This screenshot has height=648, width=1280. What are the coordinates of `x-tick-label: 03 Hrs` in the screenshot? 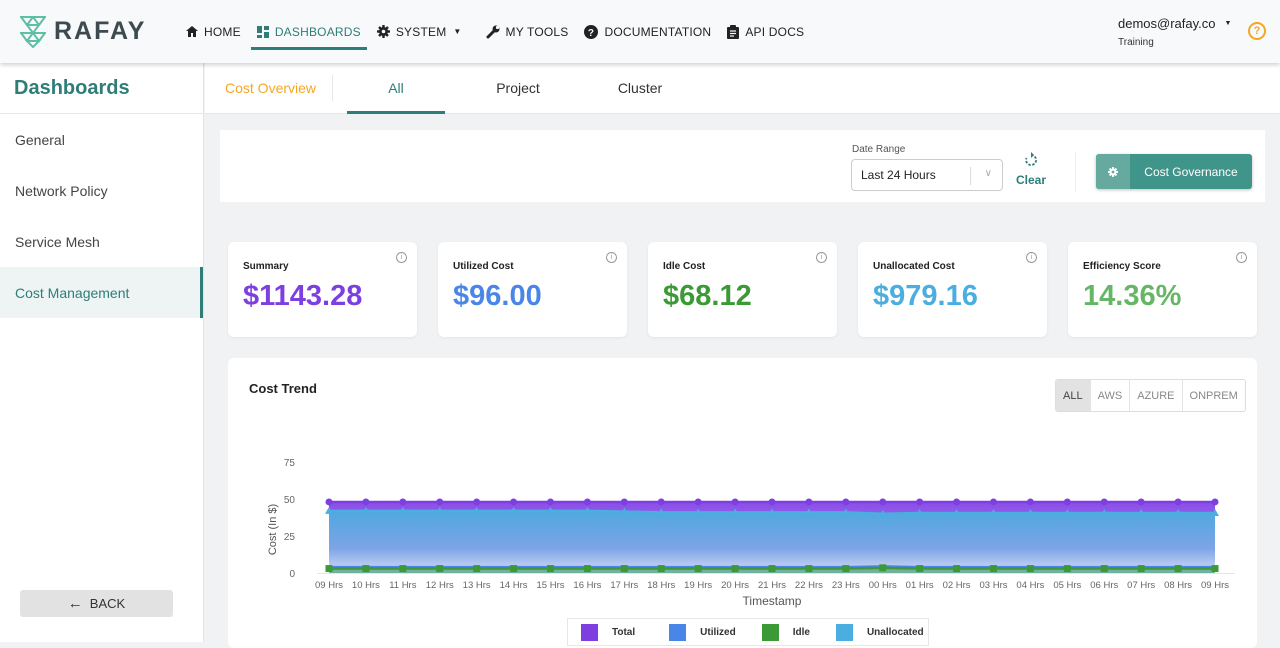 It's located at (994, 585).